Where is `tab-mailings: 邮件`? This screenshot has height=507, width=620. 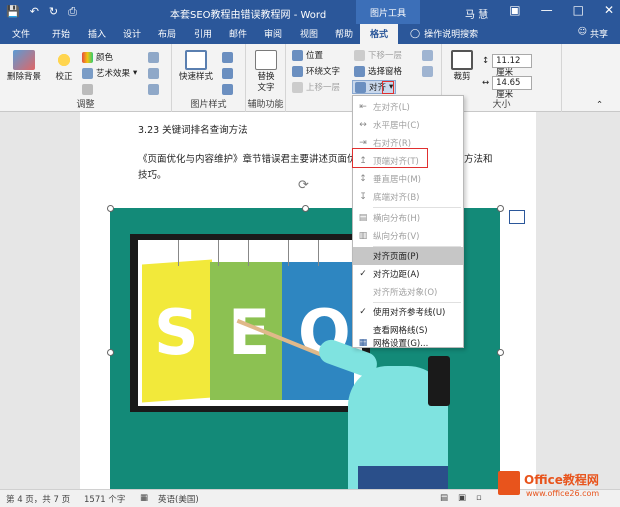
tab-mailings: 邮件 is located at coordinates (238, 33).